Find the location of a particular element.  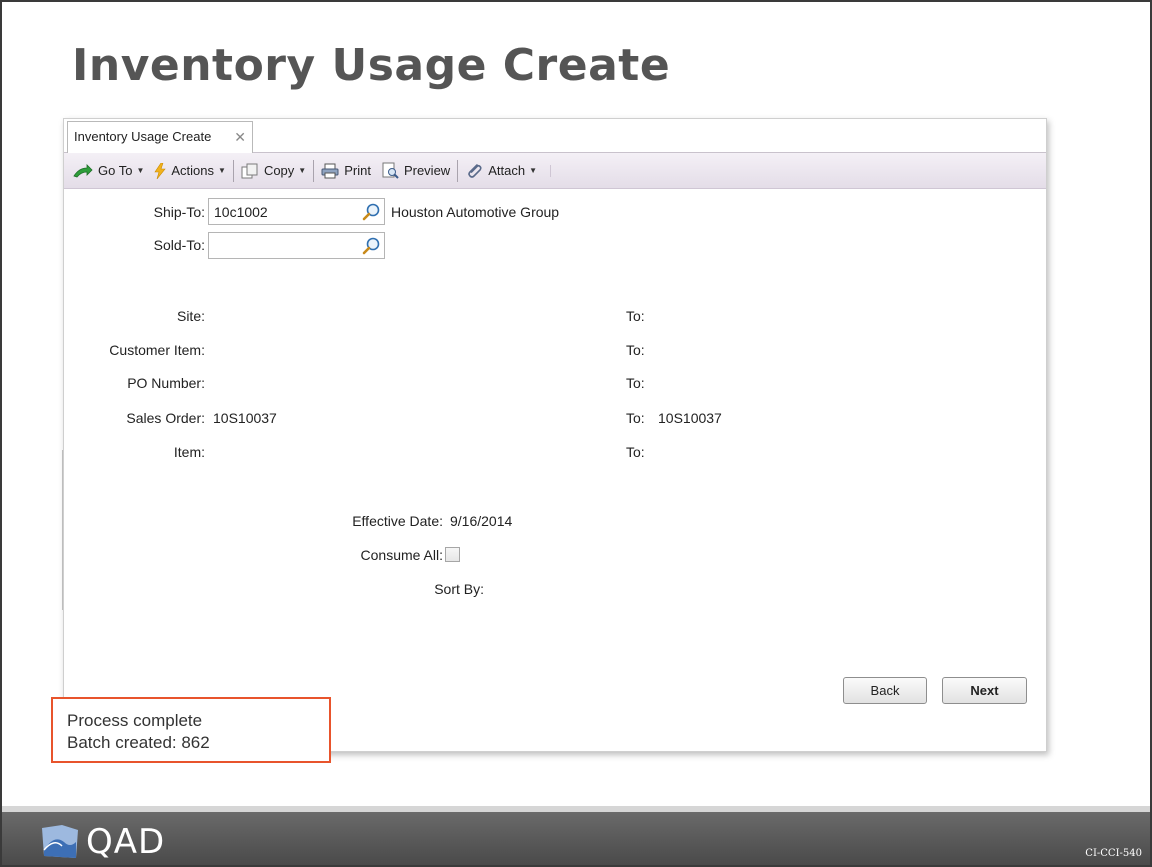

effective-date-value: 9/16/2014 is located at coordinates (481, 521).